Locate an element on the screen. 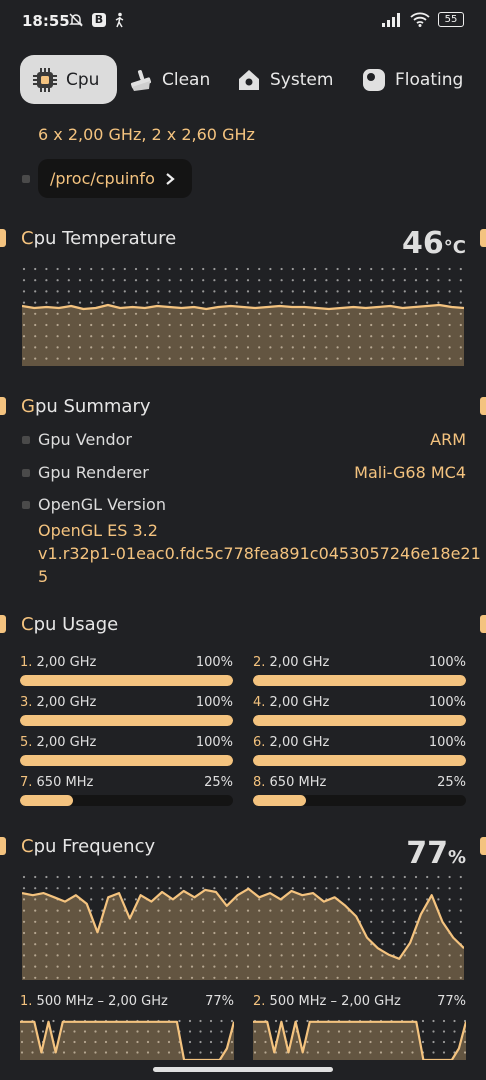  tab-clean: Clean is located at coordinates (169, 79).